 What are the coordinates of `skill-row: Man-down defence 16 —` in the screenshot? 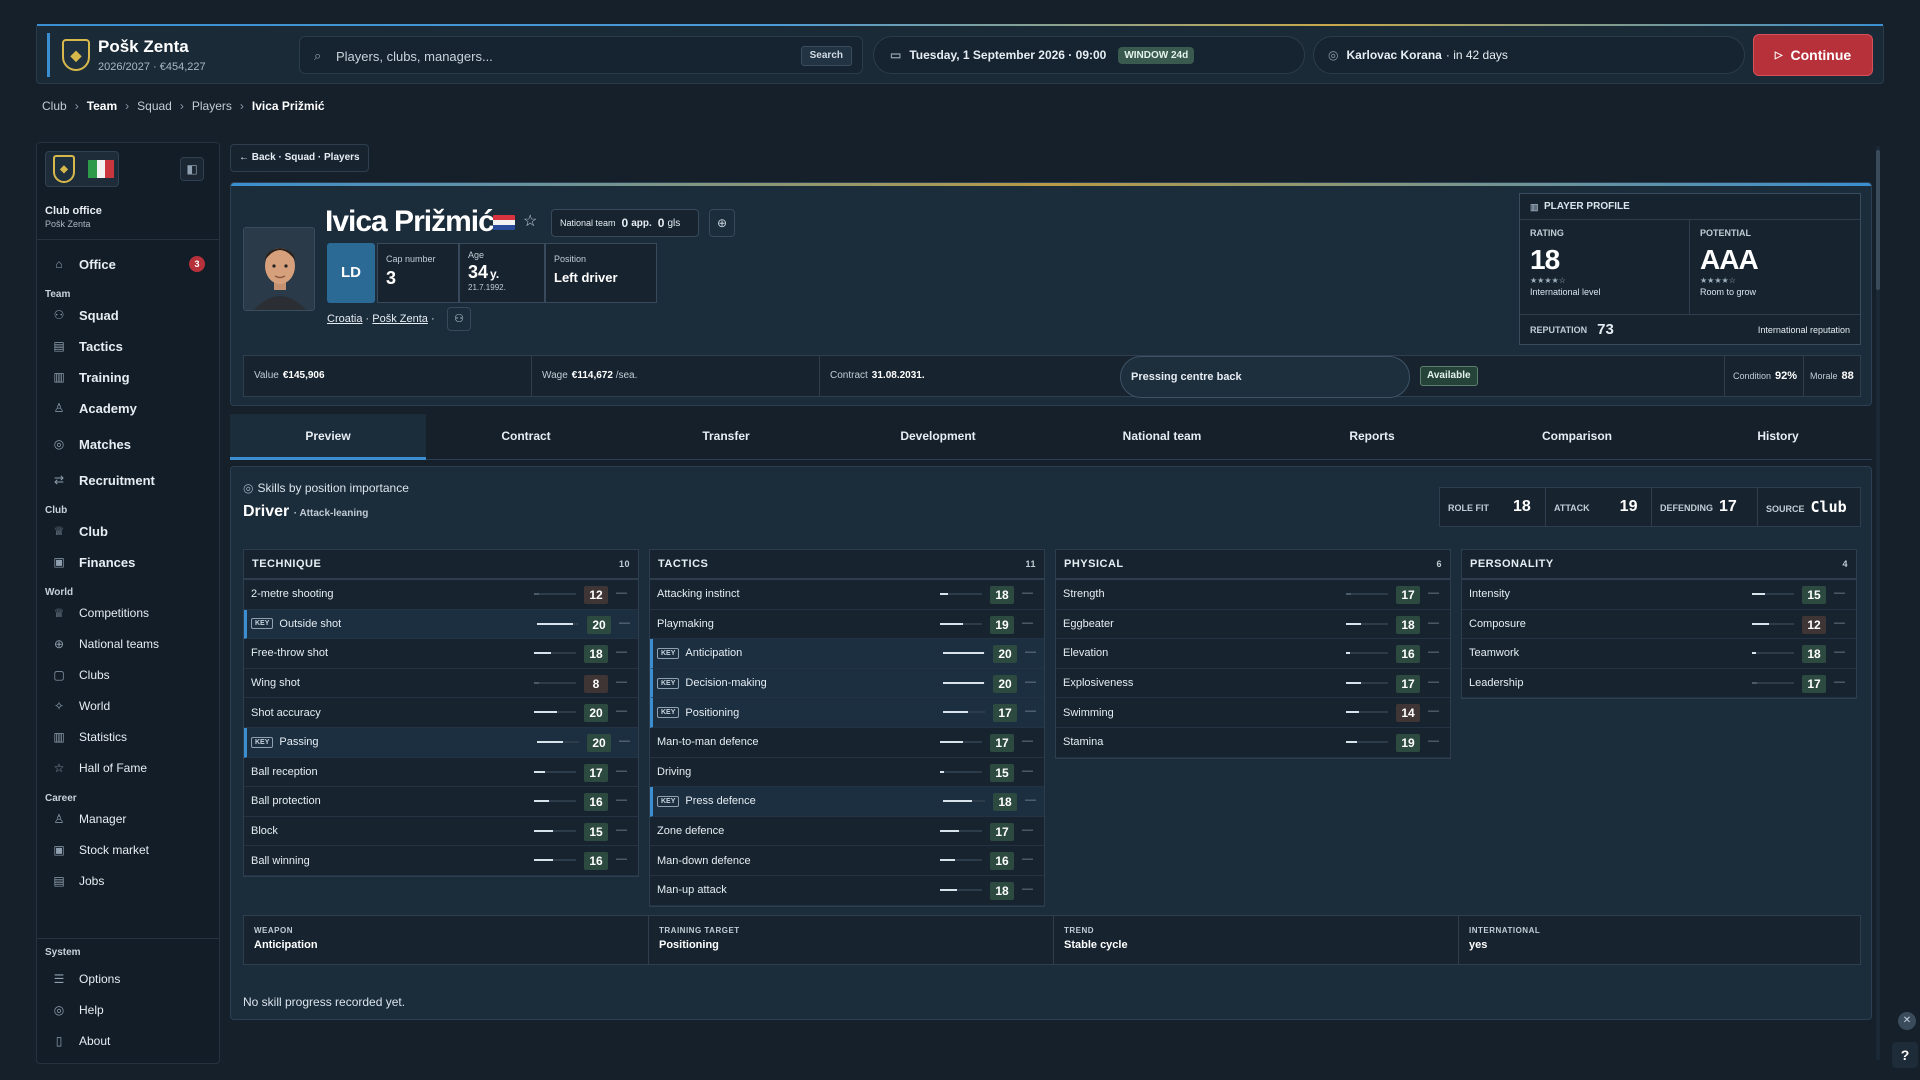 It's located at (847, 861).